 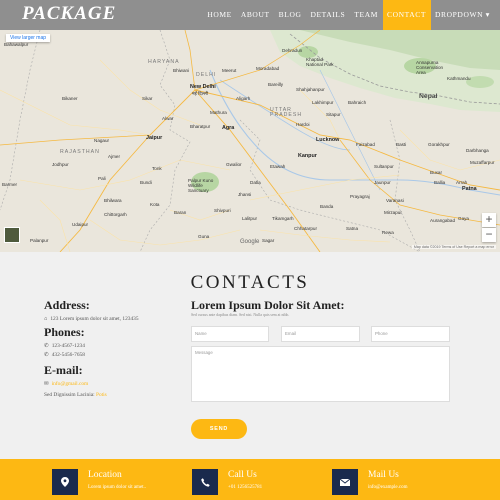 I want to click on map-label-city: Udaipur, so click(x=80, y=224).